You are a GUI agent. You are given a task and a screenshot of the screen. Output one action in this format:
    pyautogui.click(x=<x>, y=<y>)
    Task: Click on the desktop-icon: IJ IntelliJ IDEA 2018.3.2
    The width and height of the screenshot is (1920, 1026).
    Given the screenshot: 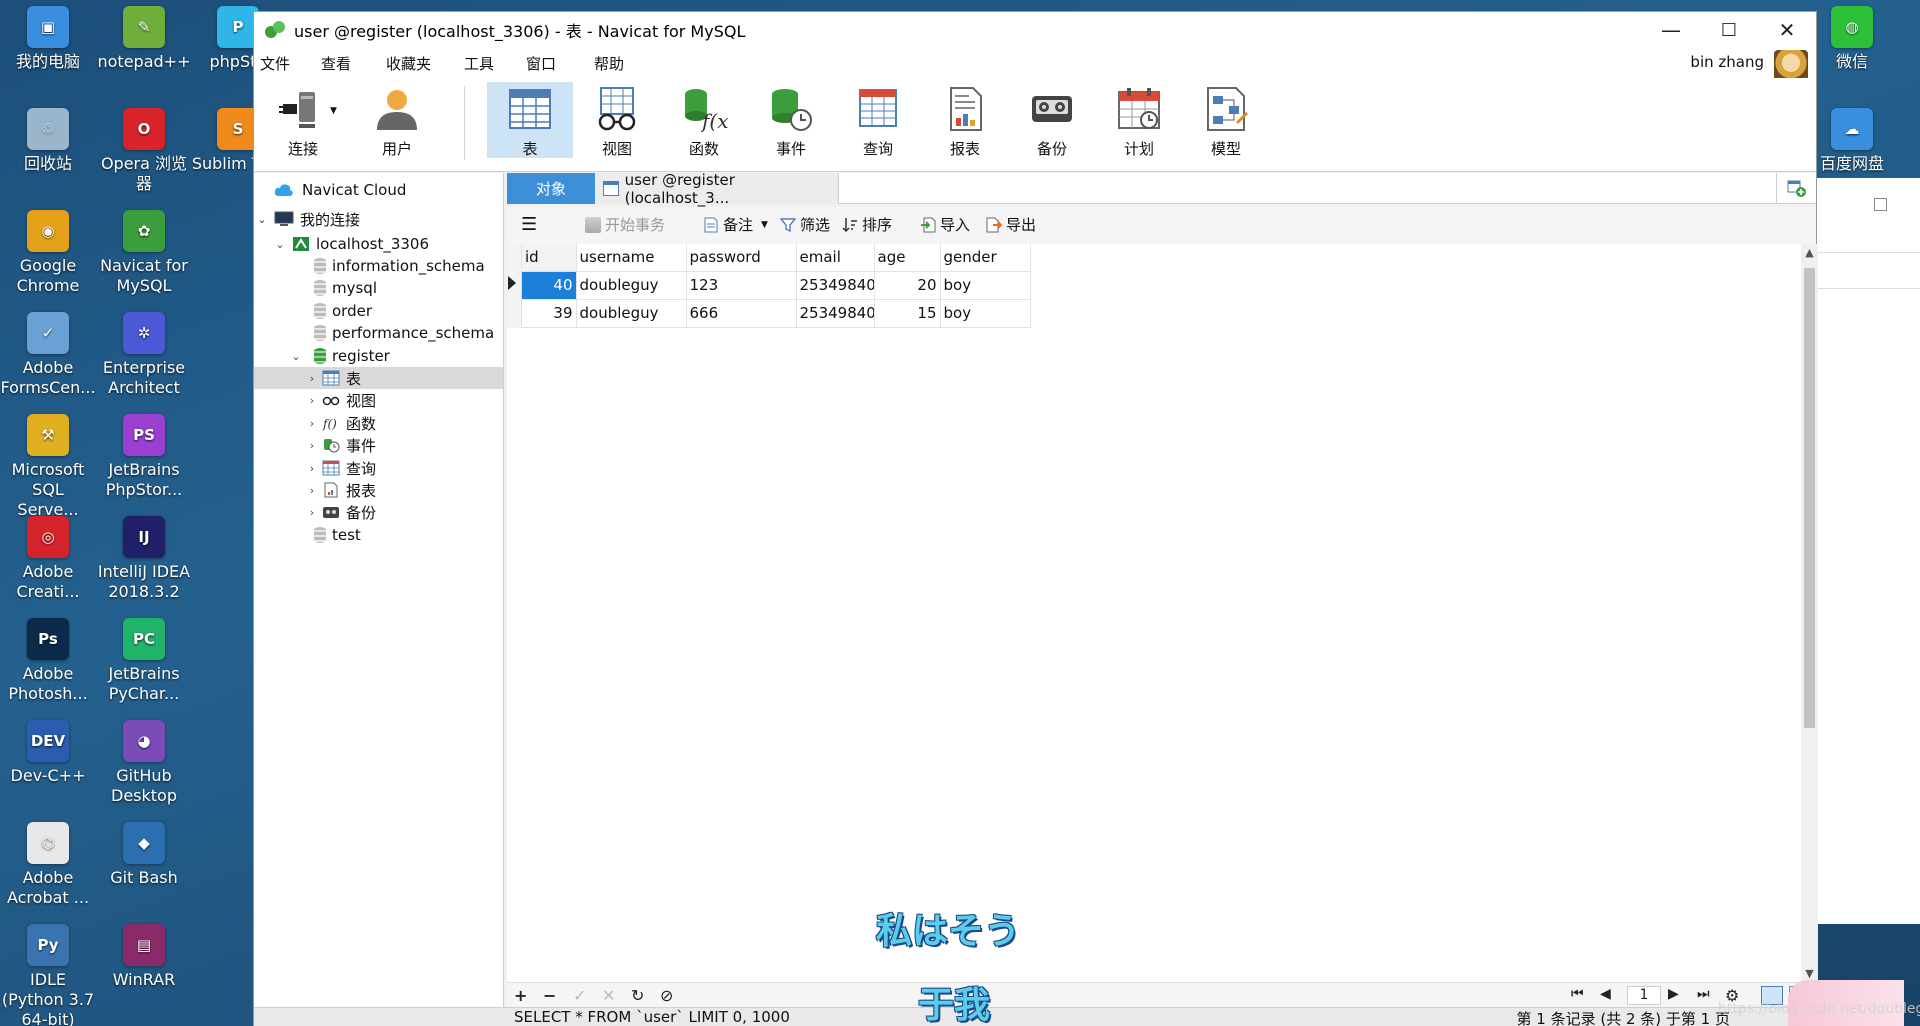 What is the action you would take?
    pyautogui.click(x=144, y=559)
    